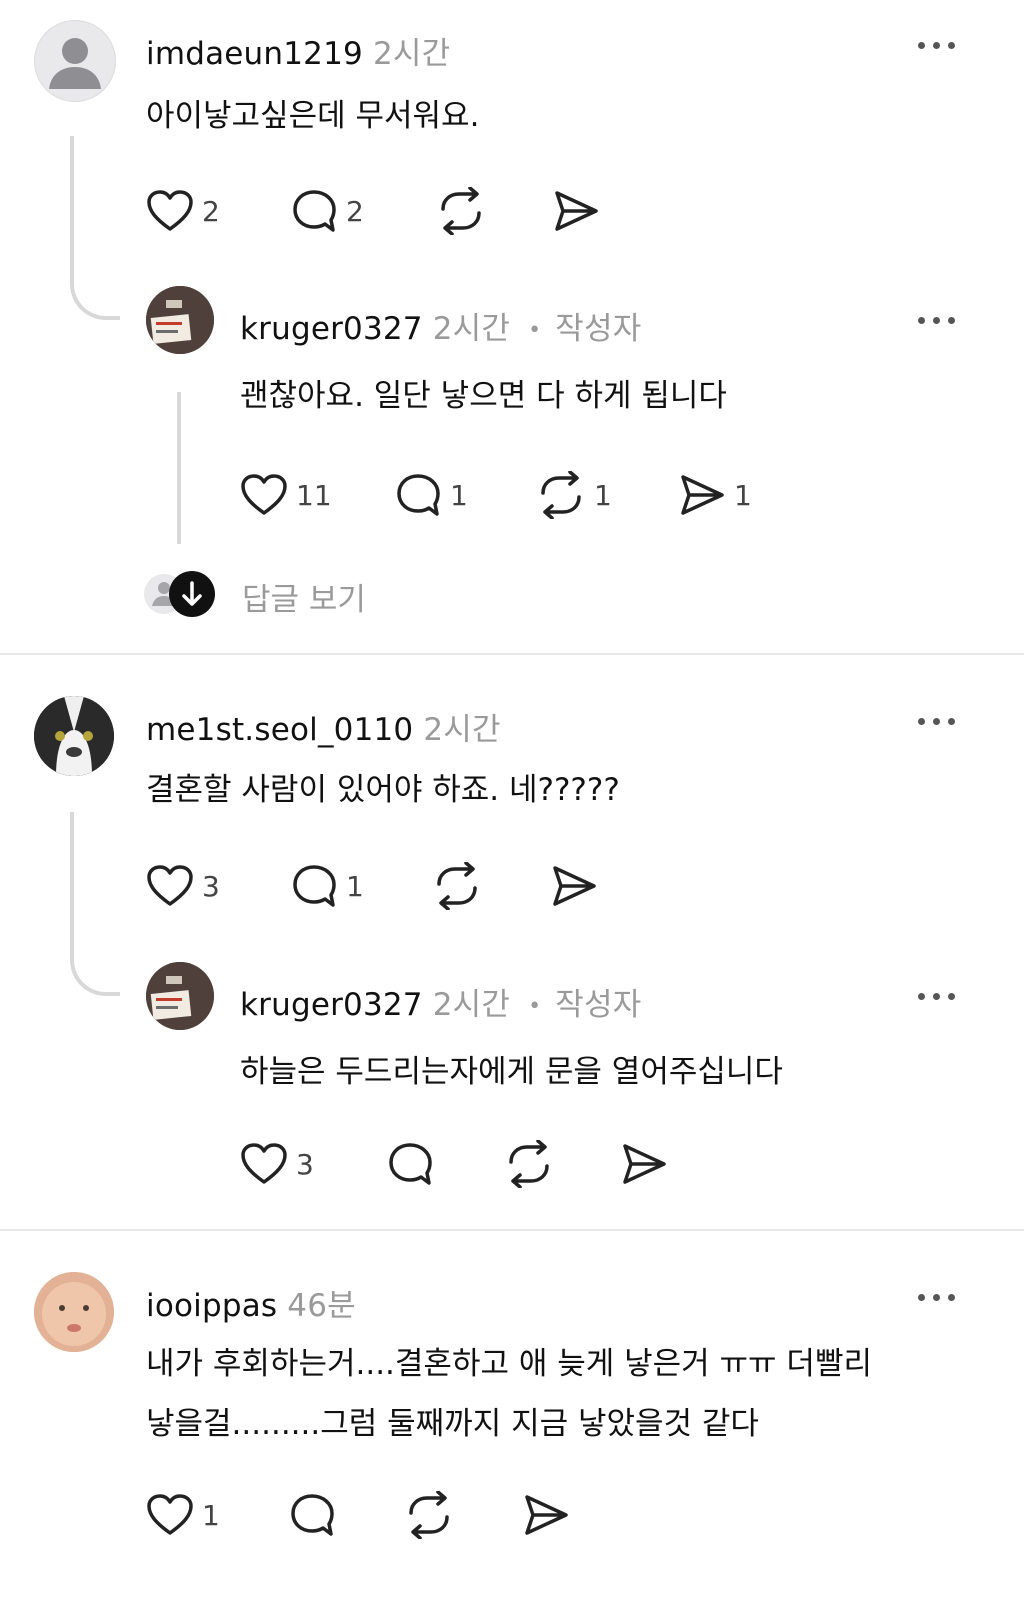 The height and width of the screenshot is (1597, 1024). Describe the element at coordinates (304, 600) in the screenshot. I see `view-replies-label: 답글 보기` at that location.